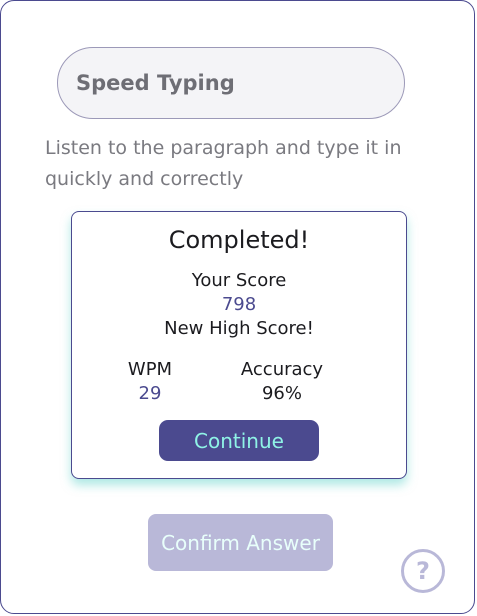 The width and height of the screenshot is (477, 616). What do you see at coordinates (239, 304) in the screenshot?
I see `score-value: 798` at bounding box center [239, 304].